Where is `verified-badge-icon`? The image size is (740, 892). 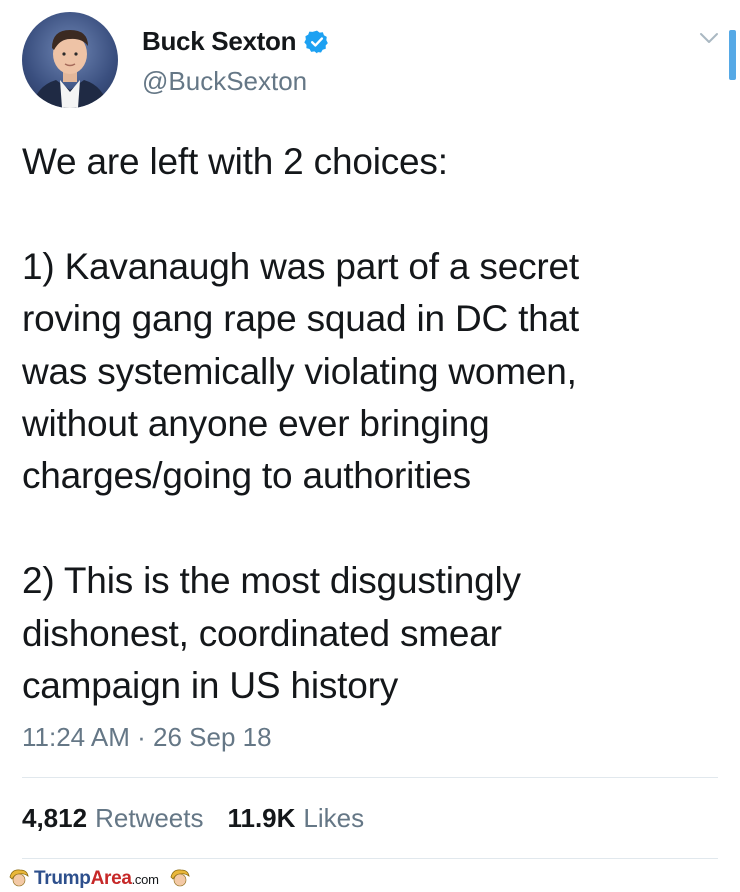 verified-badge-icon is located at coordinates (317, 42).